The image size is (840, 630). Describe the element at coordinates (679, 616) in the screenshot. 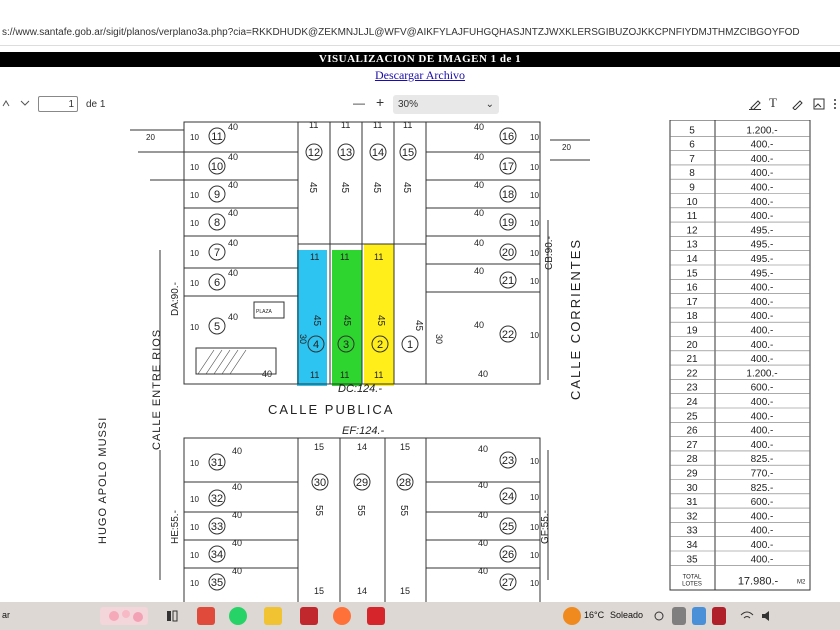

I see `tray-app-icon` at that location.